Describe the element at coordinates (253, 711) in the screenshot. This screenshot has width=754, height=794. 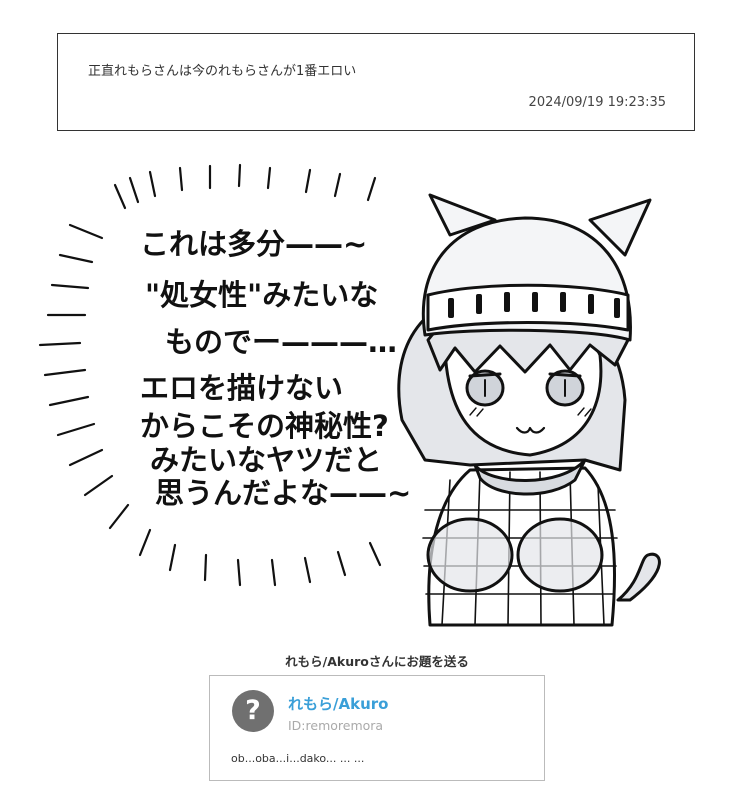
I see `avatar: ?` at that location.